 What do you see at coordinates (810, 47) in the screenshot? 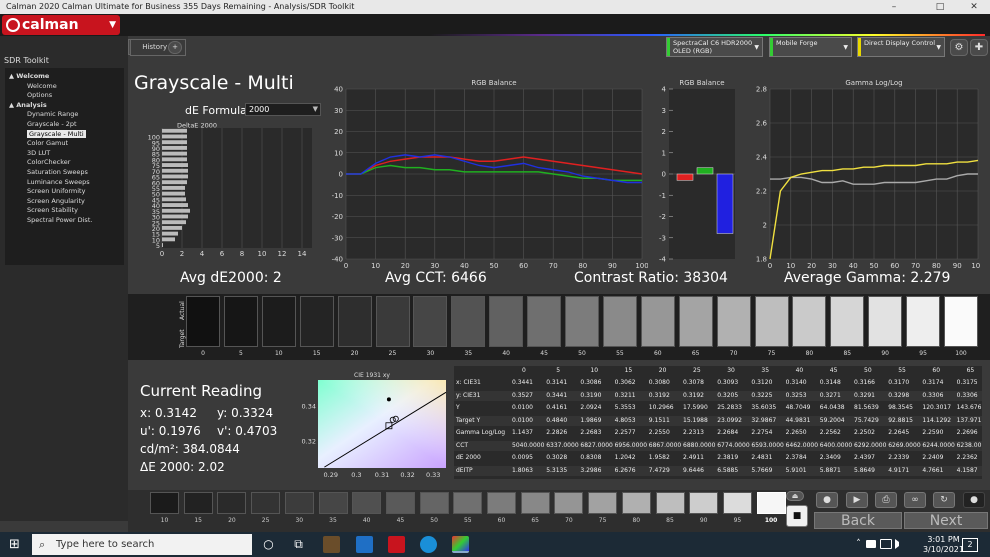
I see `source-selector: Mobile Forge ▼` at bounding box center [810, 47].